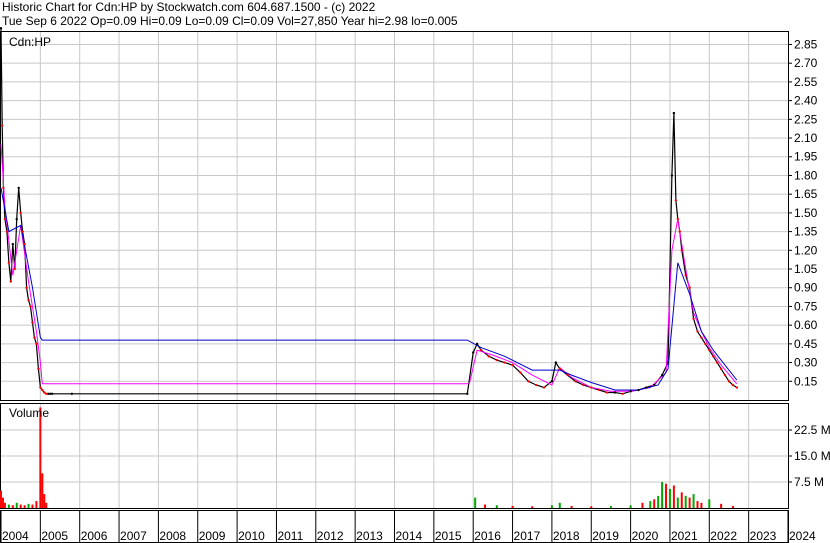  Describe the element at coordinates (812, 430) in the screenshot. I see `volume-tick-label: 22.5 M` at that location.